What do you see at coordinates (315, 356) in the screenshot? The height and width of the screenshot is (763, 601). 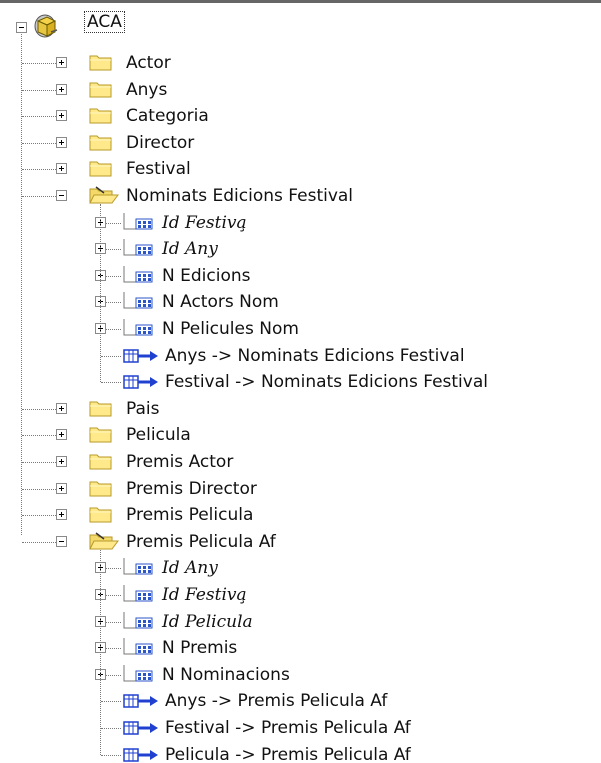 I see `tree-item-anys-nominats-edicions-festival: Anys -> Nominats Edicions Festival` at bounding box center [315, 356].